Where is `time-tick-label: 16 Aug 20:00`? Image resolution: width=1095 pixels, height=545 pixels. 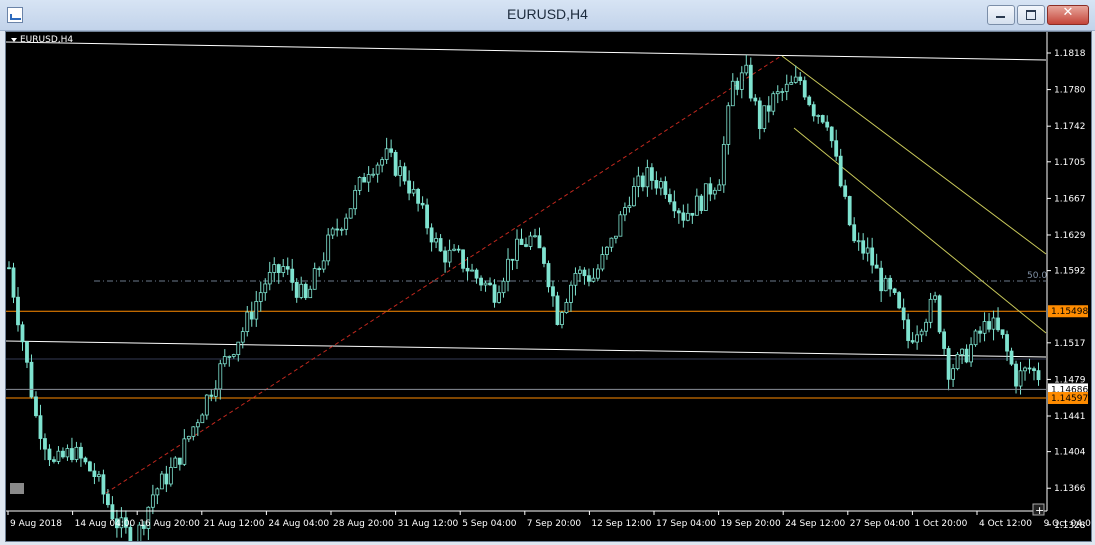
time-tick-label: 16 Aug 20:00 is located at coordinates (169, 524).